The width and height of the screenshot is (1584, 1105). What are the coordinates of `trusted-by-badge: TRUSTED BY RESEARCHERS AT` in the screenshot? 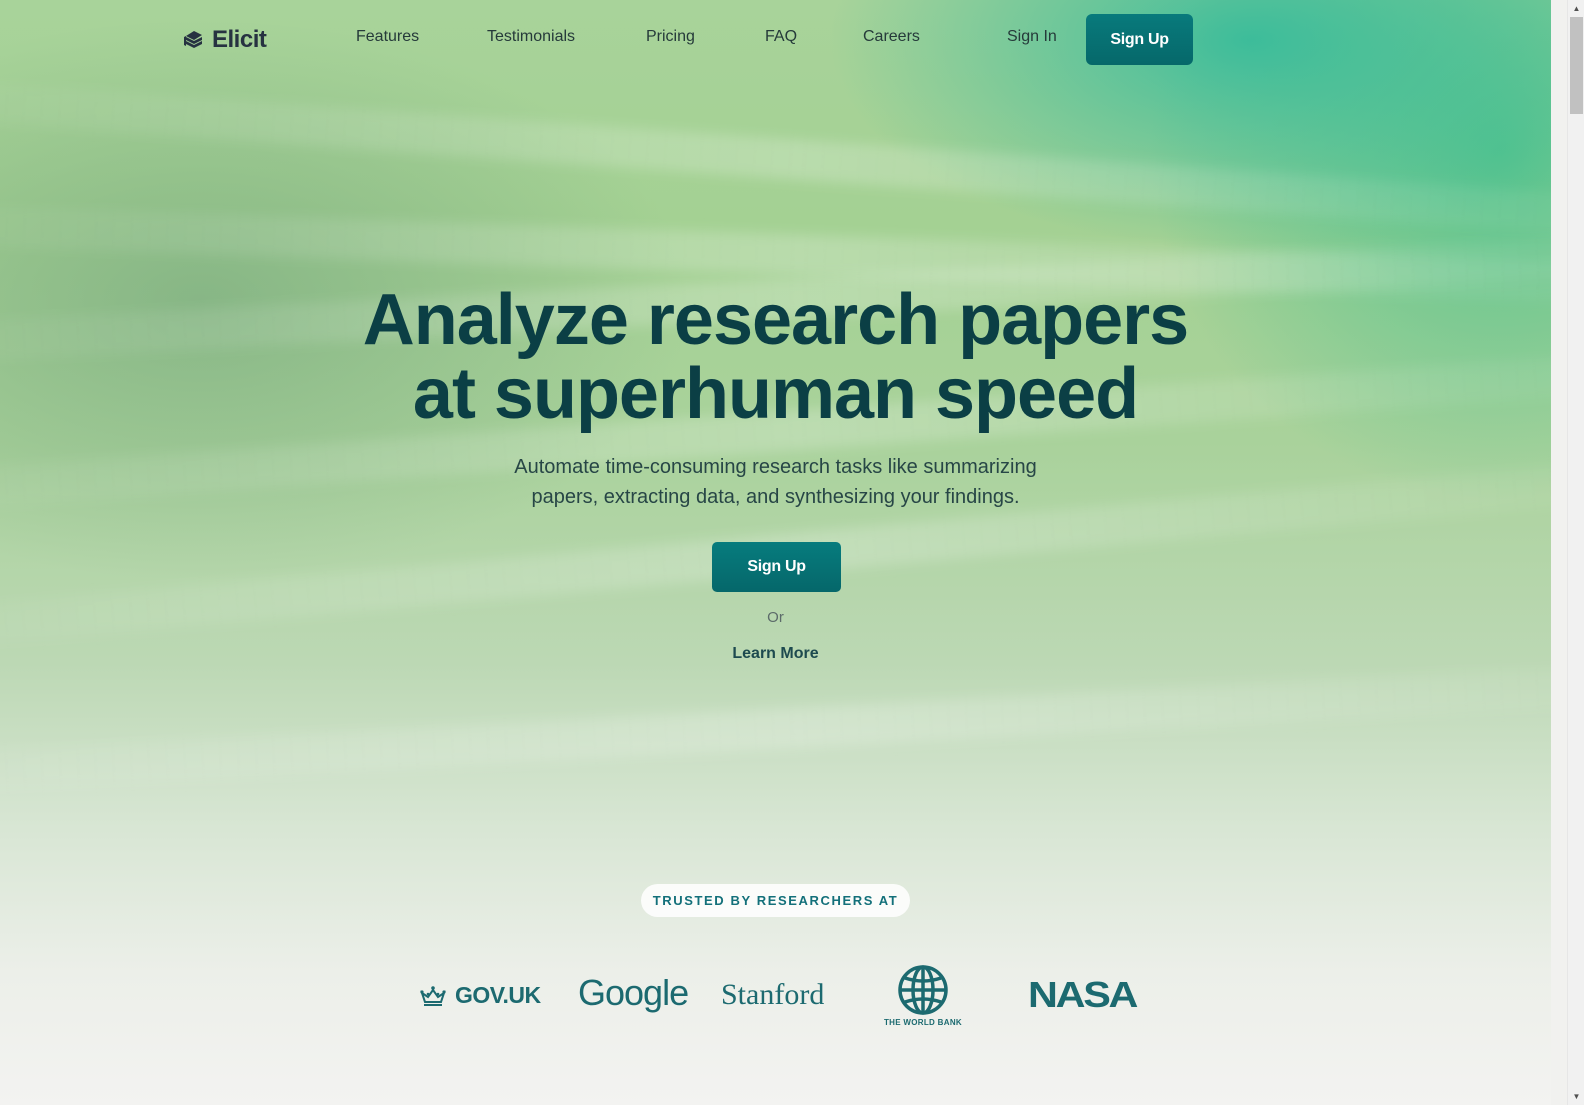 It's located at (775, 900).